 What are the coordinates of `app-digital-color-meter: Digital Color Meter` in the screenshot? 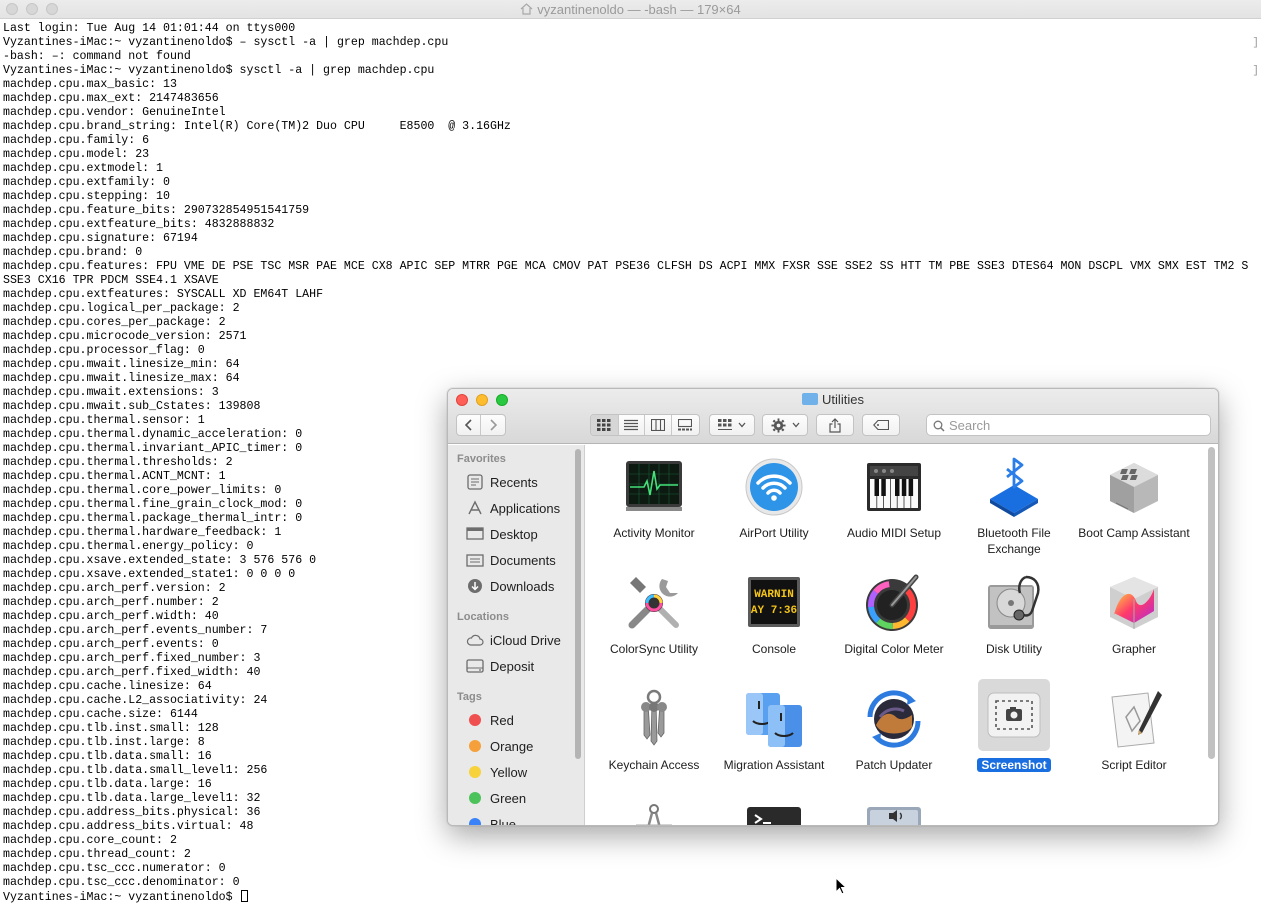 It's located at (894, 614).